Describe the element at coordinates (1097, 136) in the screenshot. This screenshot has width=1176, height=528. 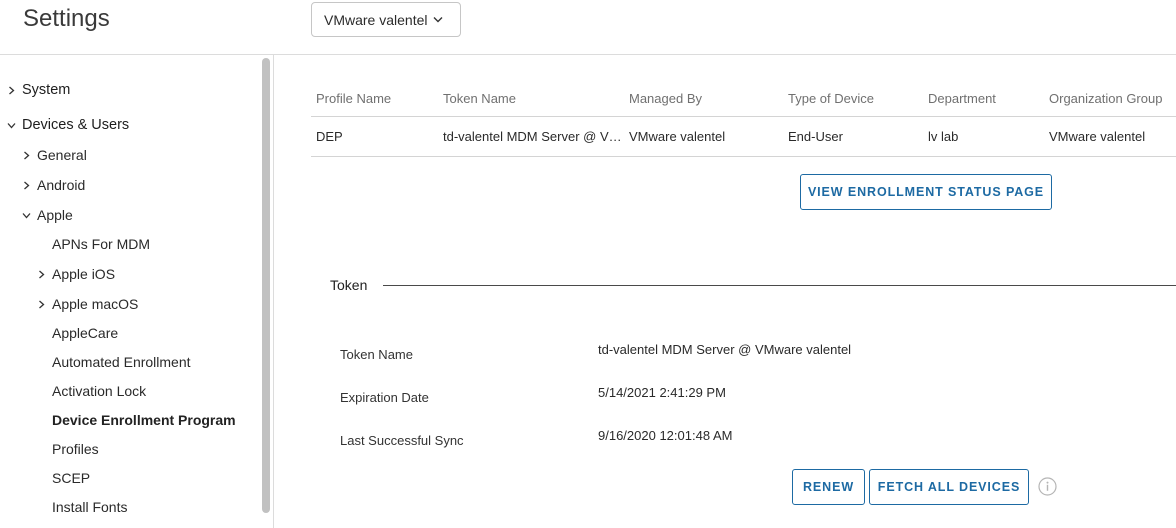
I see `cell-organization-group: VMware valentel` at that location.